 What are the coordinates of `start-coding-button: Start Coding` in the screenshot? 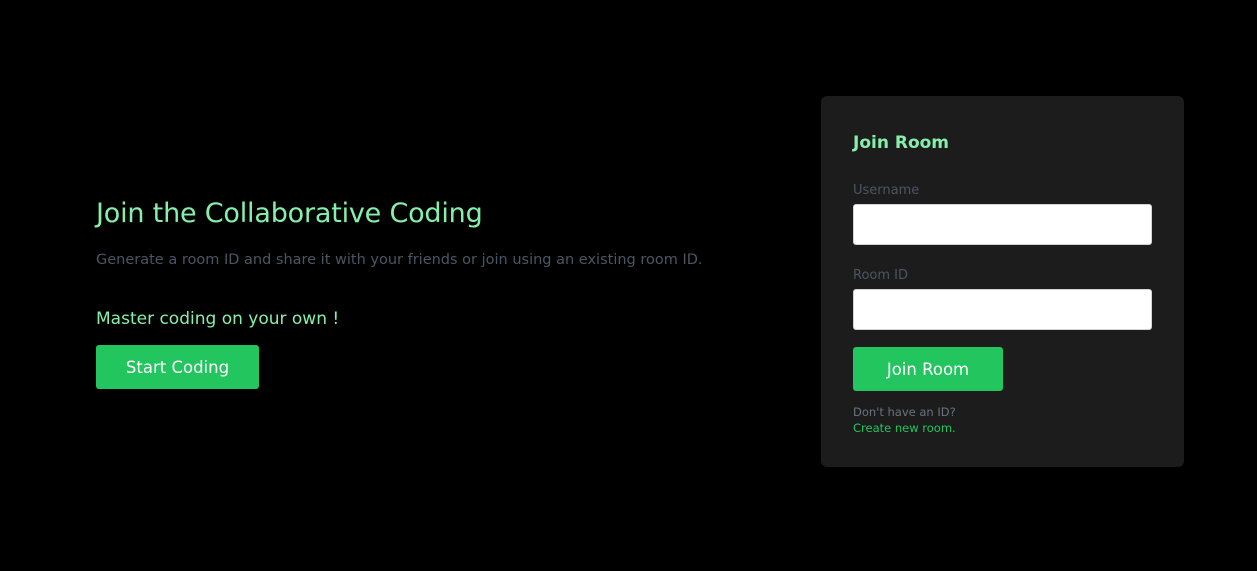 It's located at (177, 367).